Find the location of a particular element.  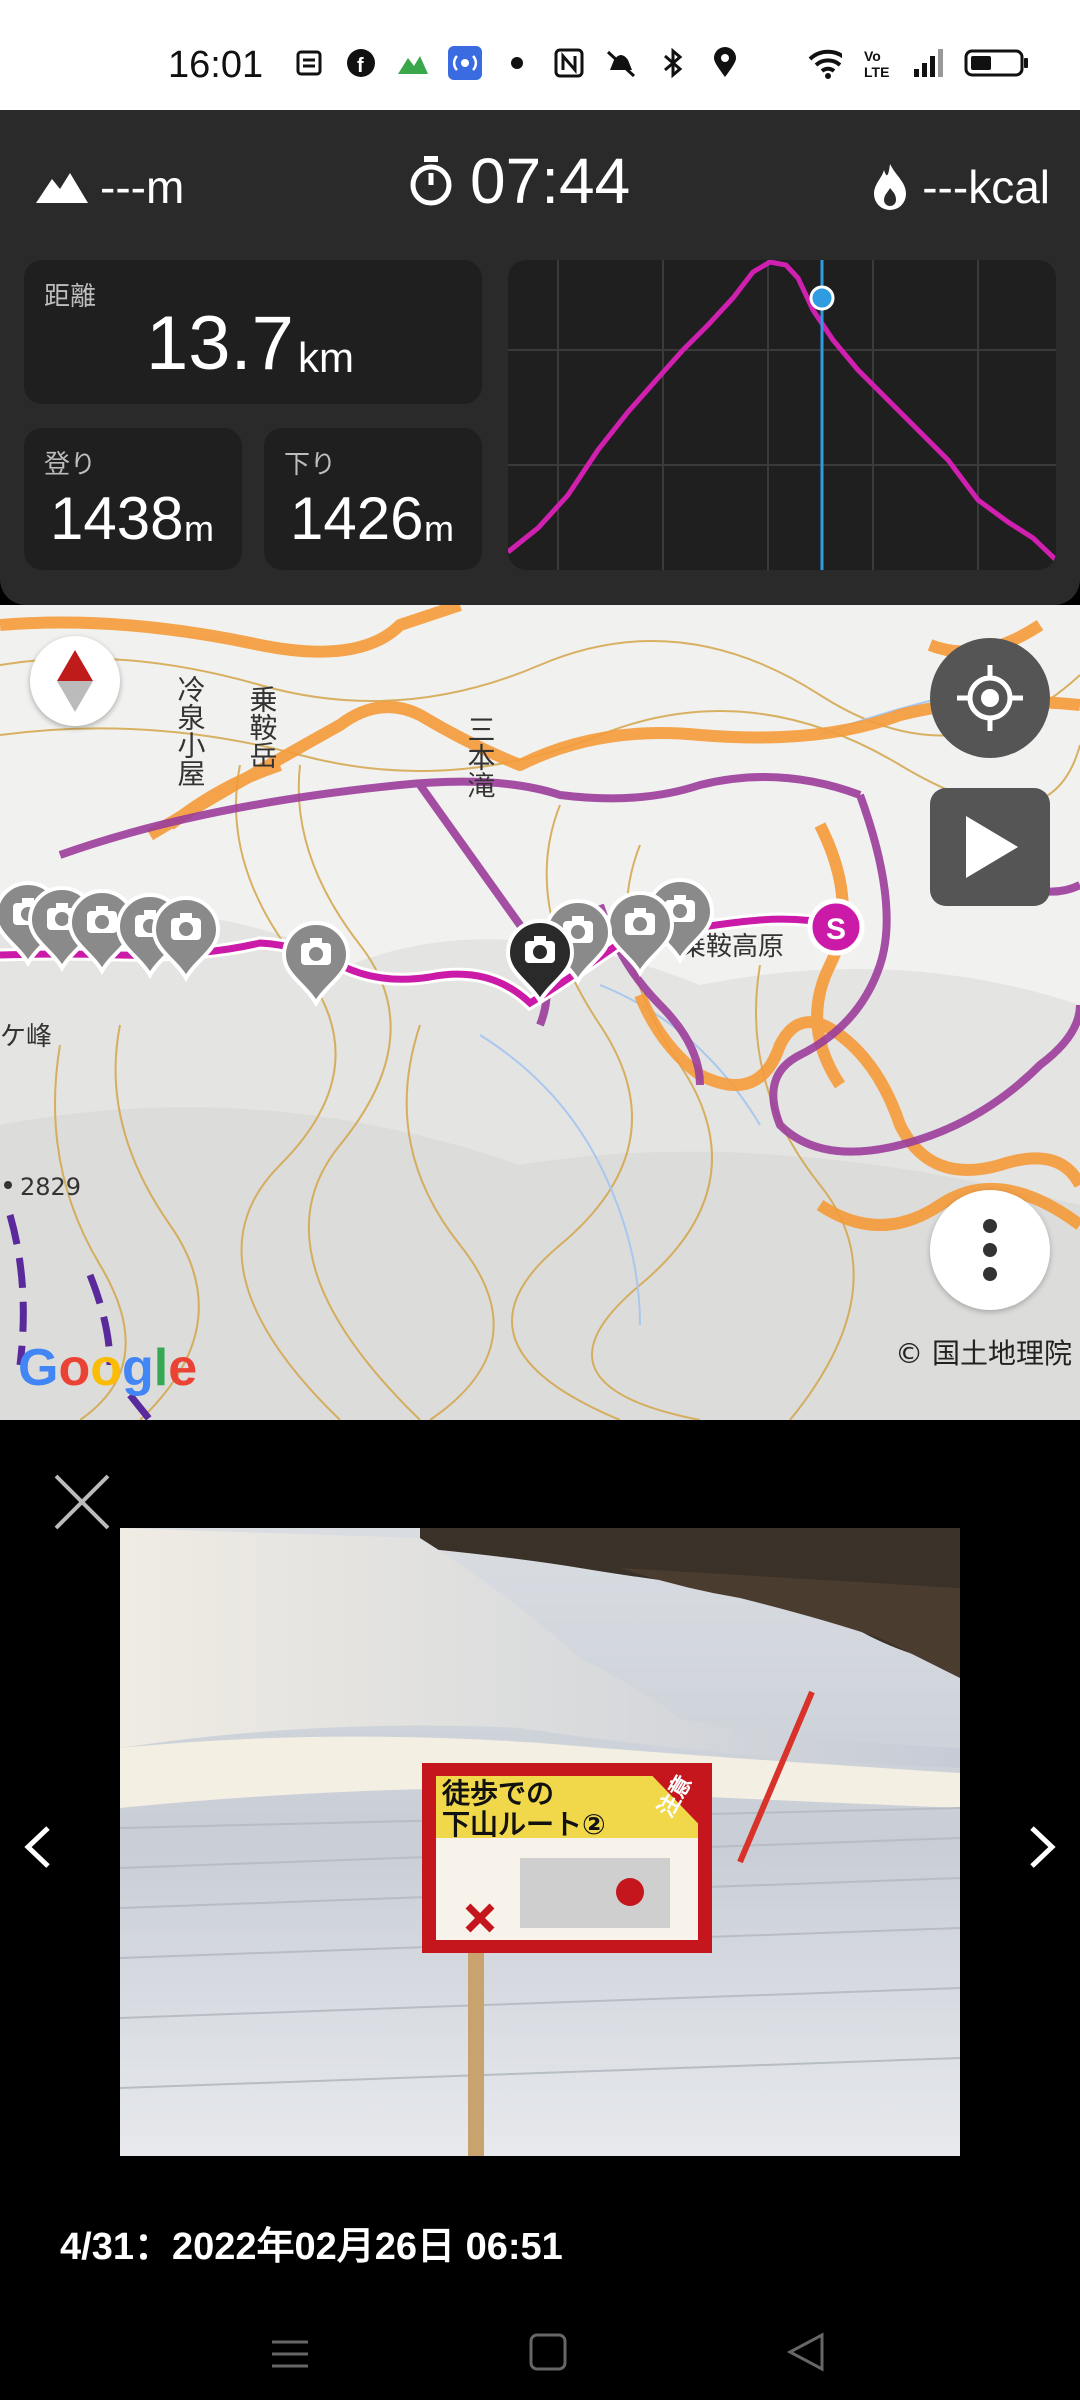

ascent-value: 1438 is located at coordinates (117, 518).